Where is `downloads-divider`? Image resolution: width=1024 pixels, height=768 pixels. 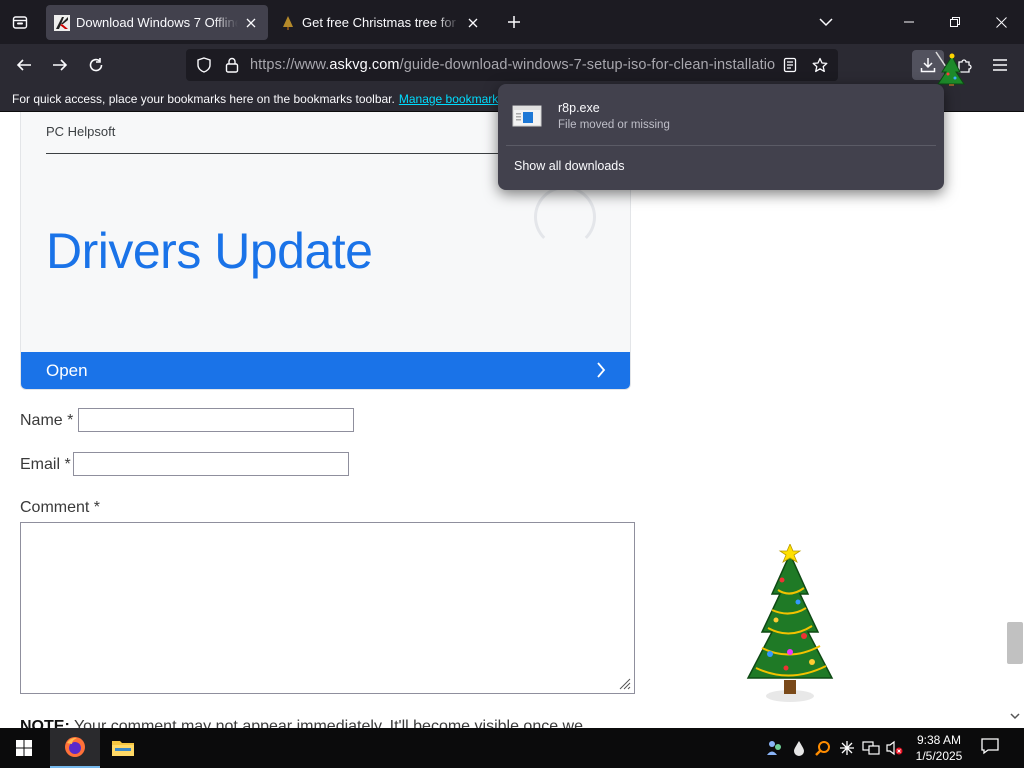 downloads-divider is located at coordinates (721, 145).